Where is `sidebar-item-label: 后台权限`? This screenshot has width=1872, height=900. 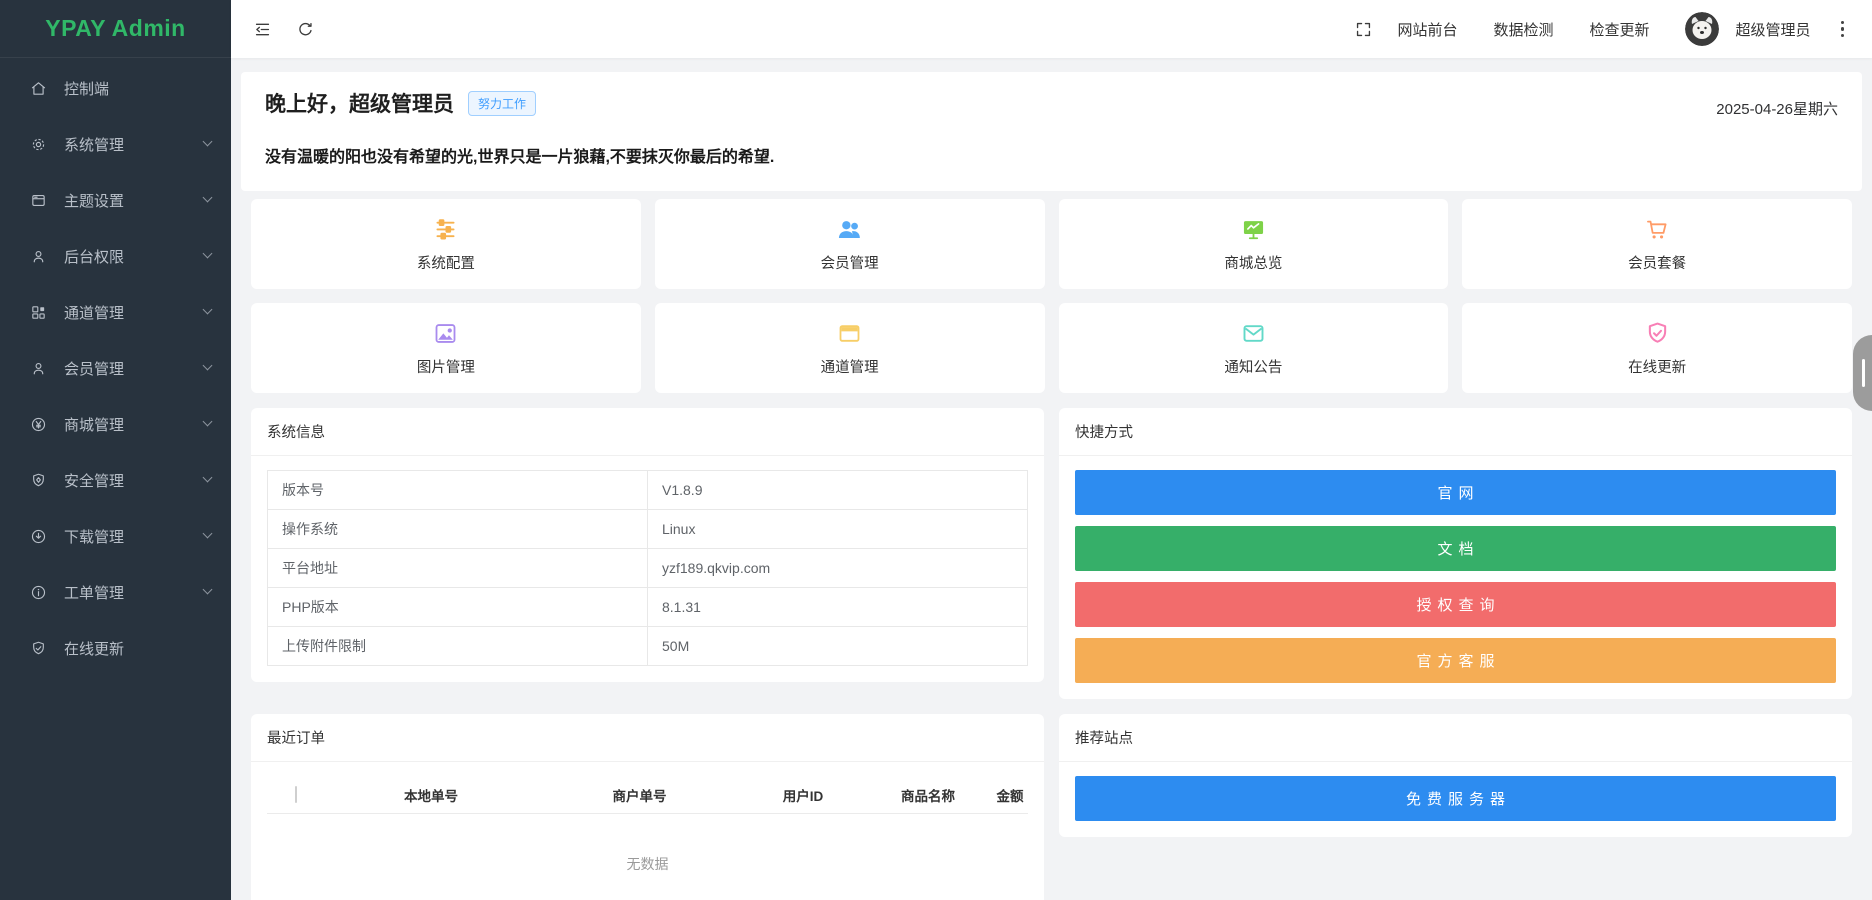
sidebar-item-label: 后台权限 is located at coordinates (94, 257).